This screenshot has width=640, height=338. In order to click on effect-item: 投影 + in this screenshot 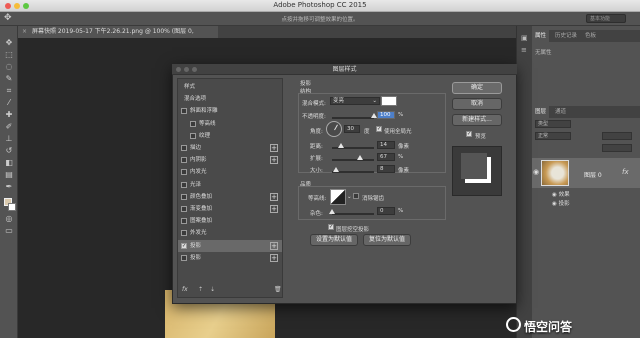, I will do `click(230, 258)`.